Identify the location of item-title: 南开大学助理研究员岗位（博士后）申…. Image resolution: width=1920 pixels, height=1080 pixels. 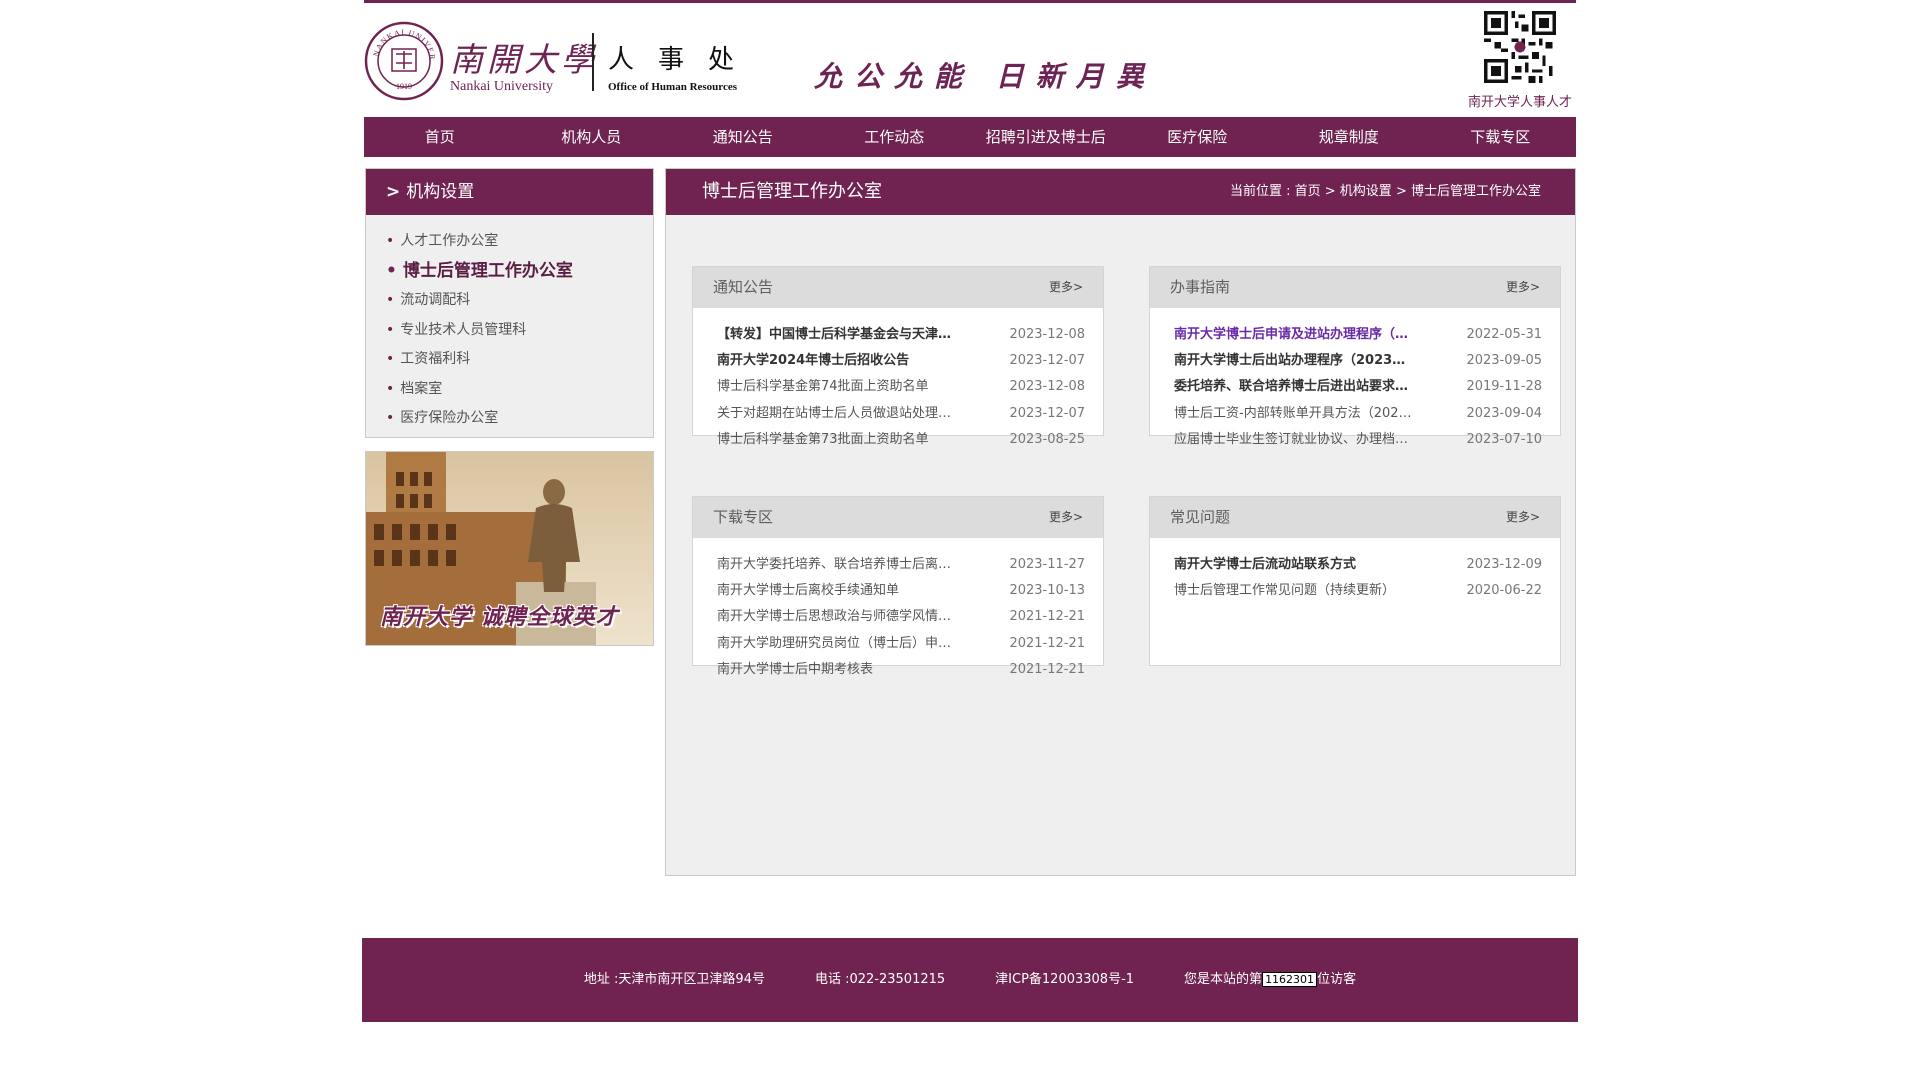
(834, 643).